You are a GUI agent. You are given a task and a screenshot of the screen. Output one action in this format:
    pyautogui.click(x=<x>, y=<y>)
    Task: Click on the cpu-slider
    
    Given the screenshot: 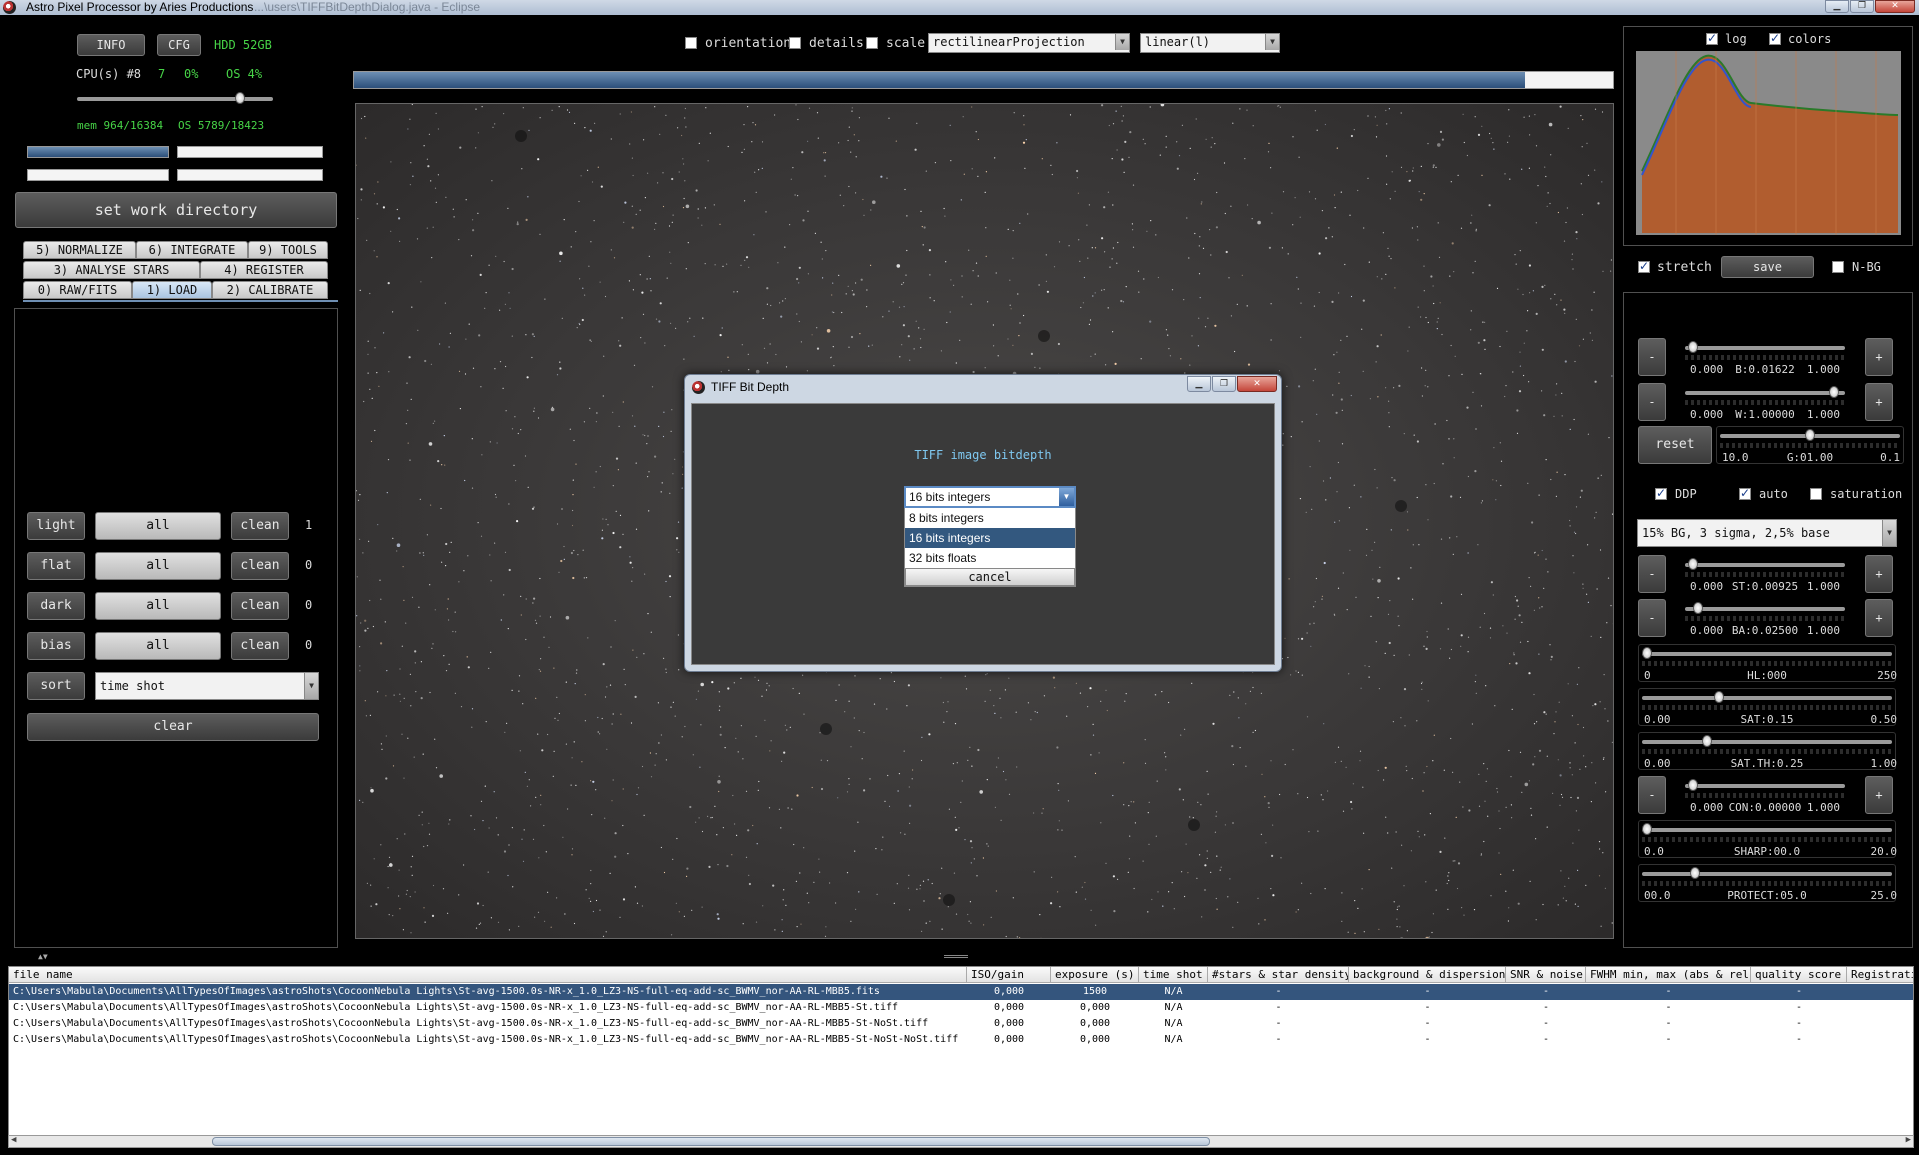 What is the action you would take?
    pyautogui.click(x=175, y=98)
    